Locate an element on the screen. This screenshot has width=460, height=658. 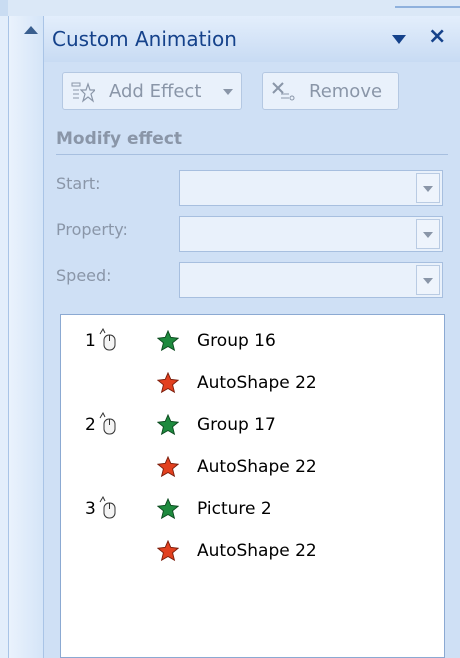
modify-effect-heading: Modify effect is located at coordinates (119, 139).